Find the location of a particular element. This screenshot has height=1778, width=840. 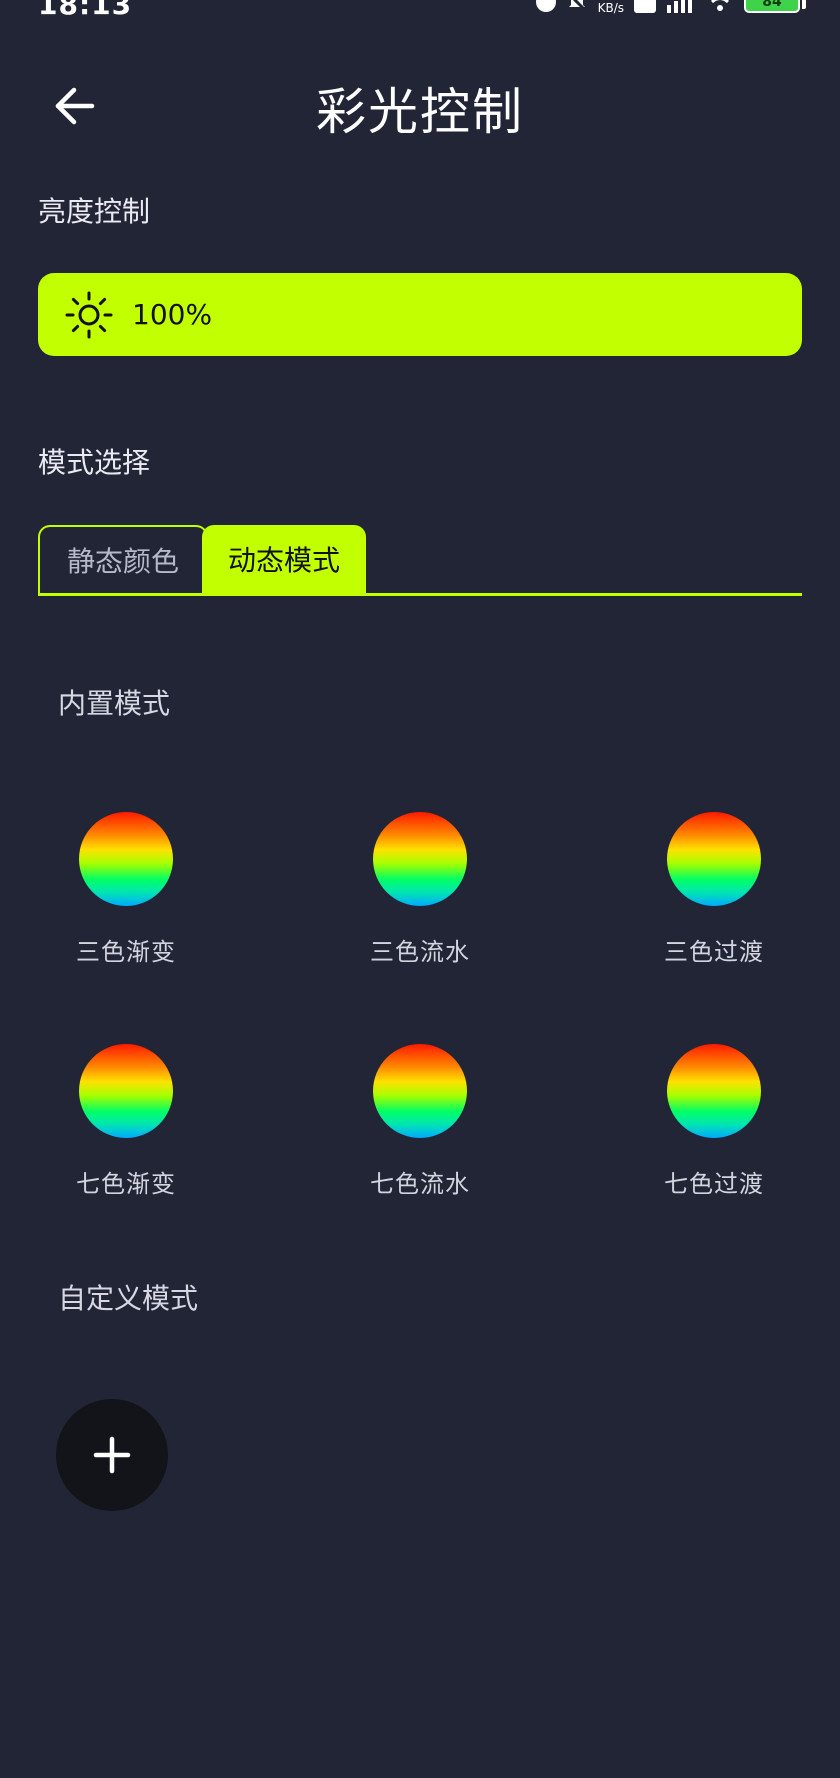

plus-icon is located at coordinates (112, 1455).